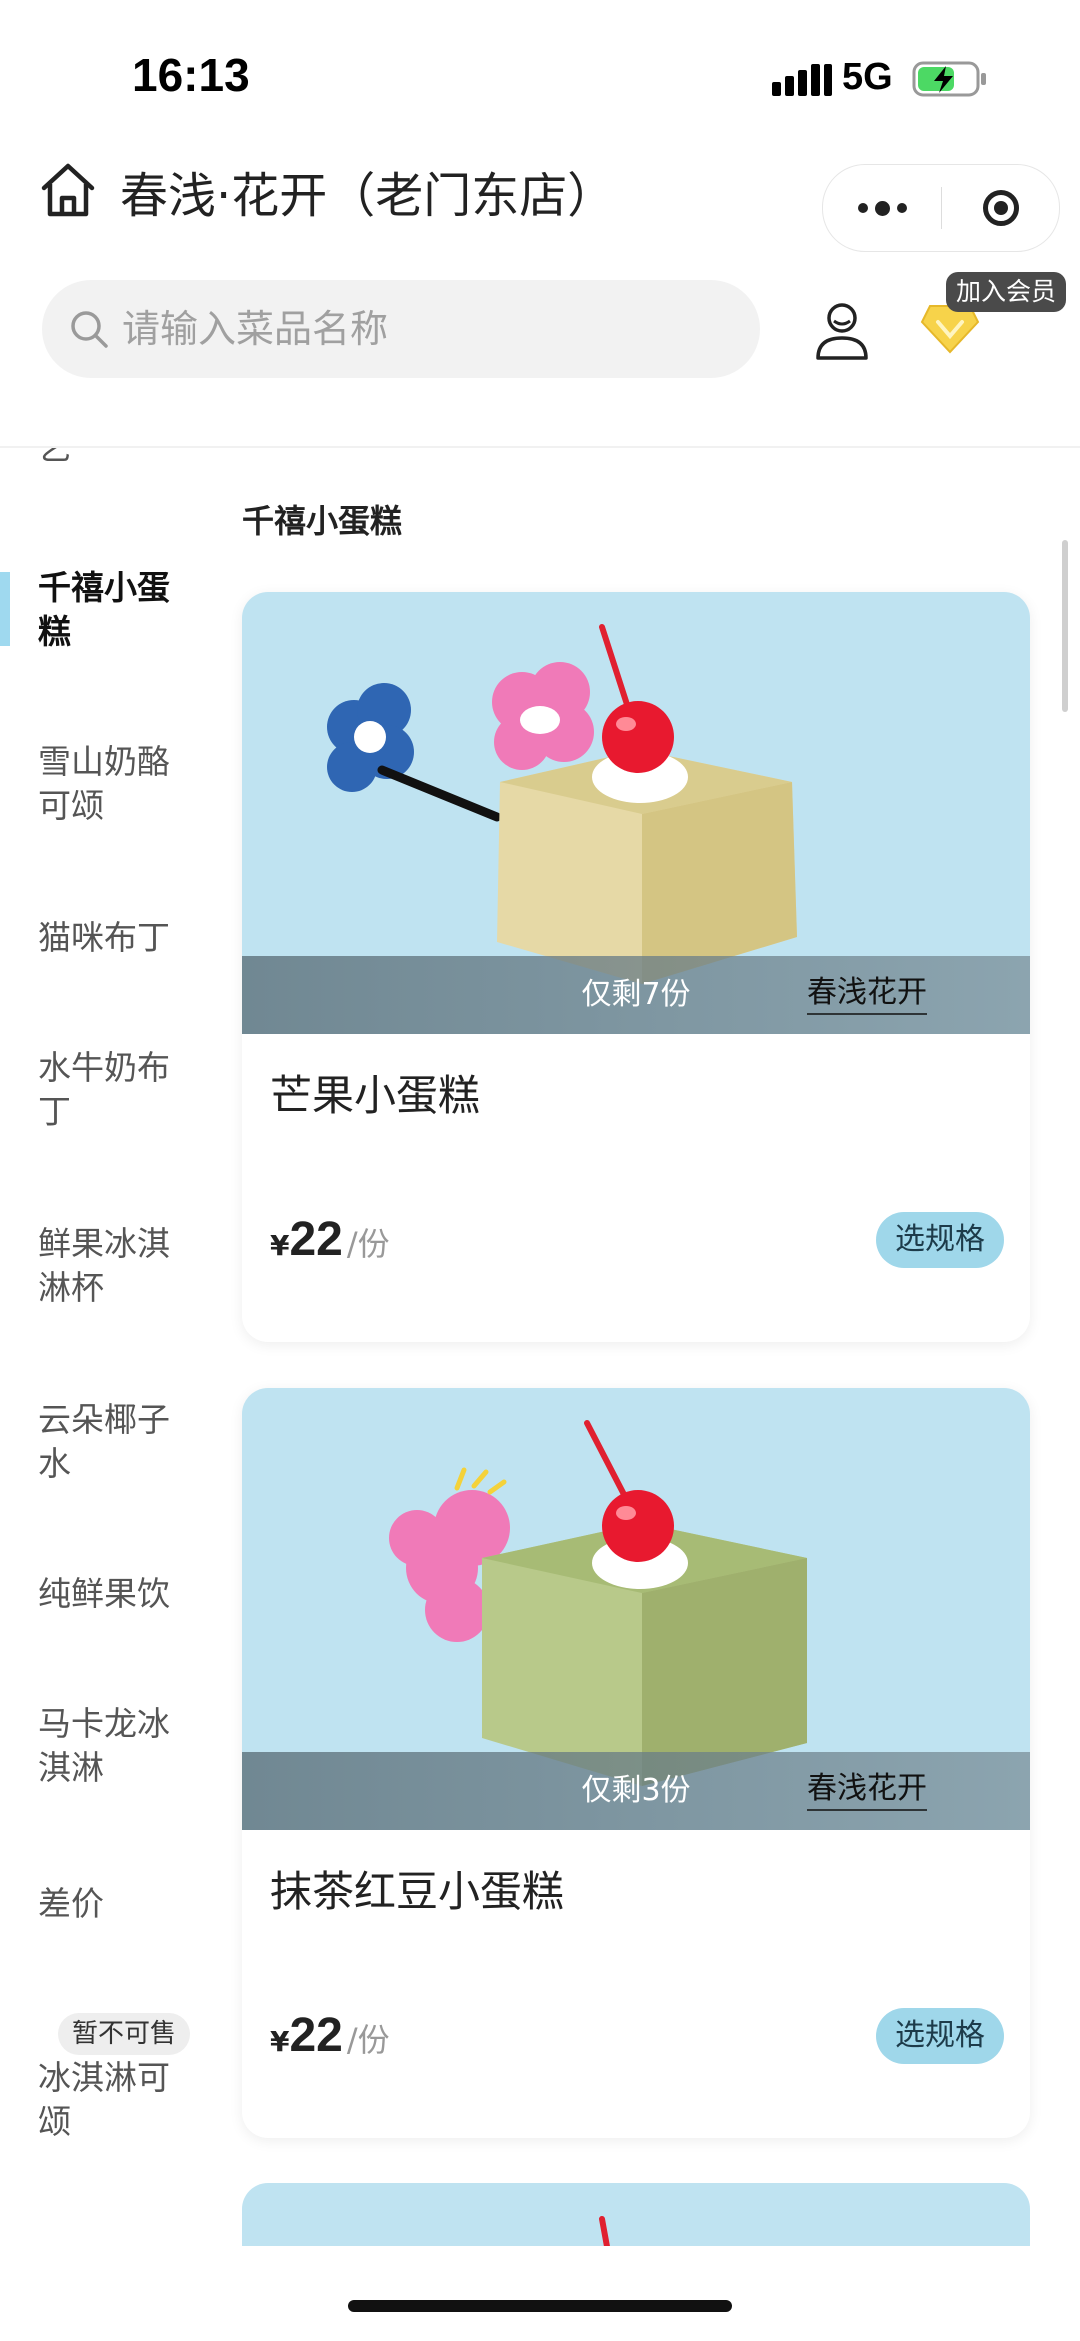 Image resolution: width=1080 pixels, height=2341 pixels. What do you see at coordinates (113, 1090) in the screenshot?
I see `category-item: 水牛奶布丁` at bounding box center [113, 1090].